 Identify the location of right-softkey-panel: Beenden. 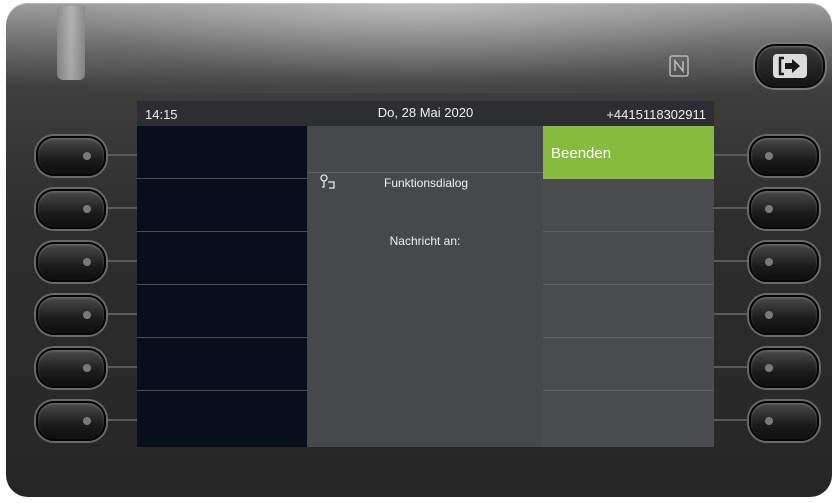
(628, 286).